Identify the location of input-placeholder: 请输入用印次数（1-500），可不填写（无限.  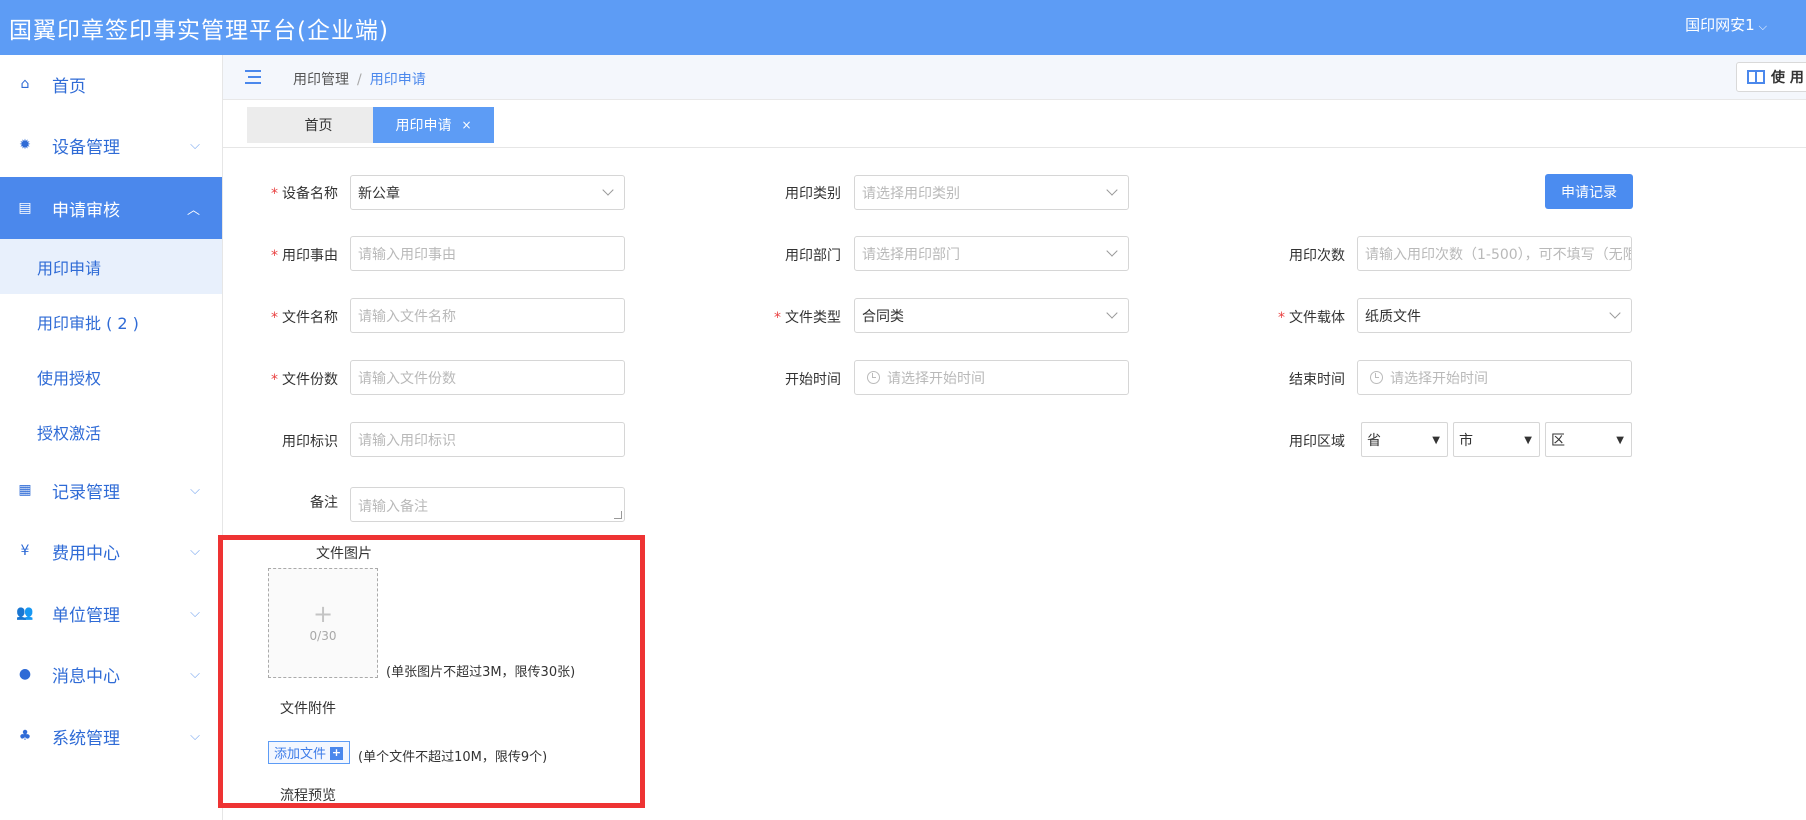
(1498, 254).